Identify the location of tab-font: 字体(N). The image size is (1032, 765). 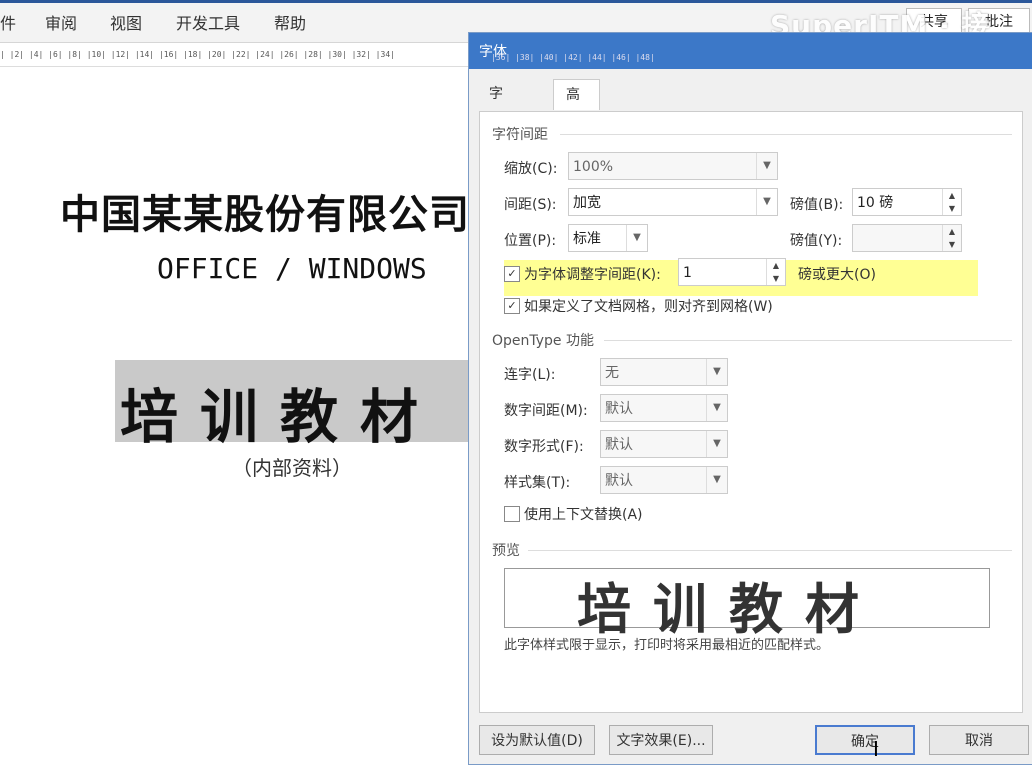
(499, 120).